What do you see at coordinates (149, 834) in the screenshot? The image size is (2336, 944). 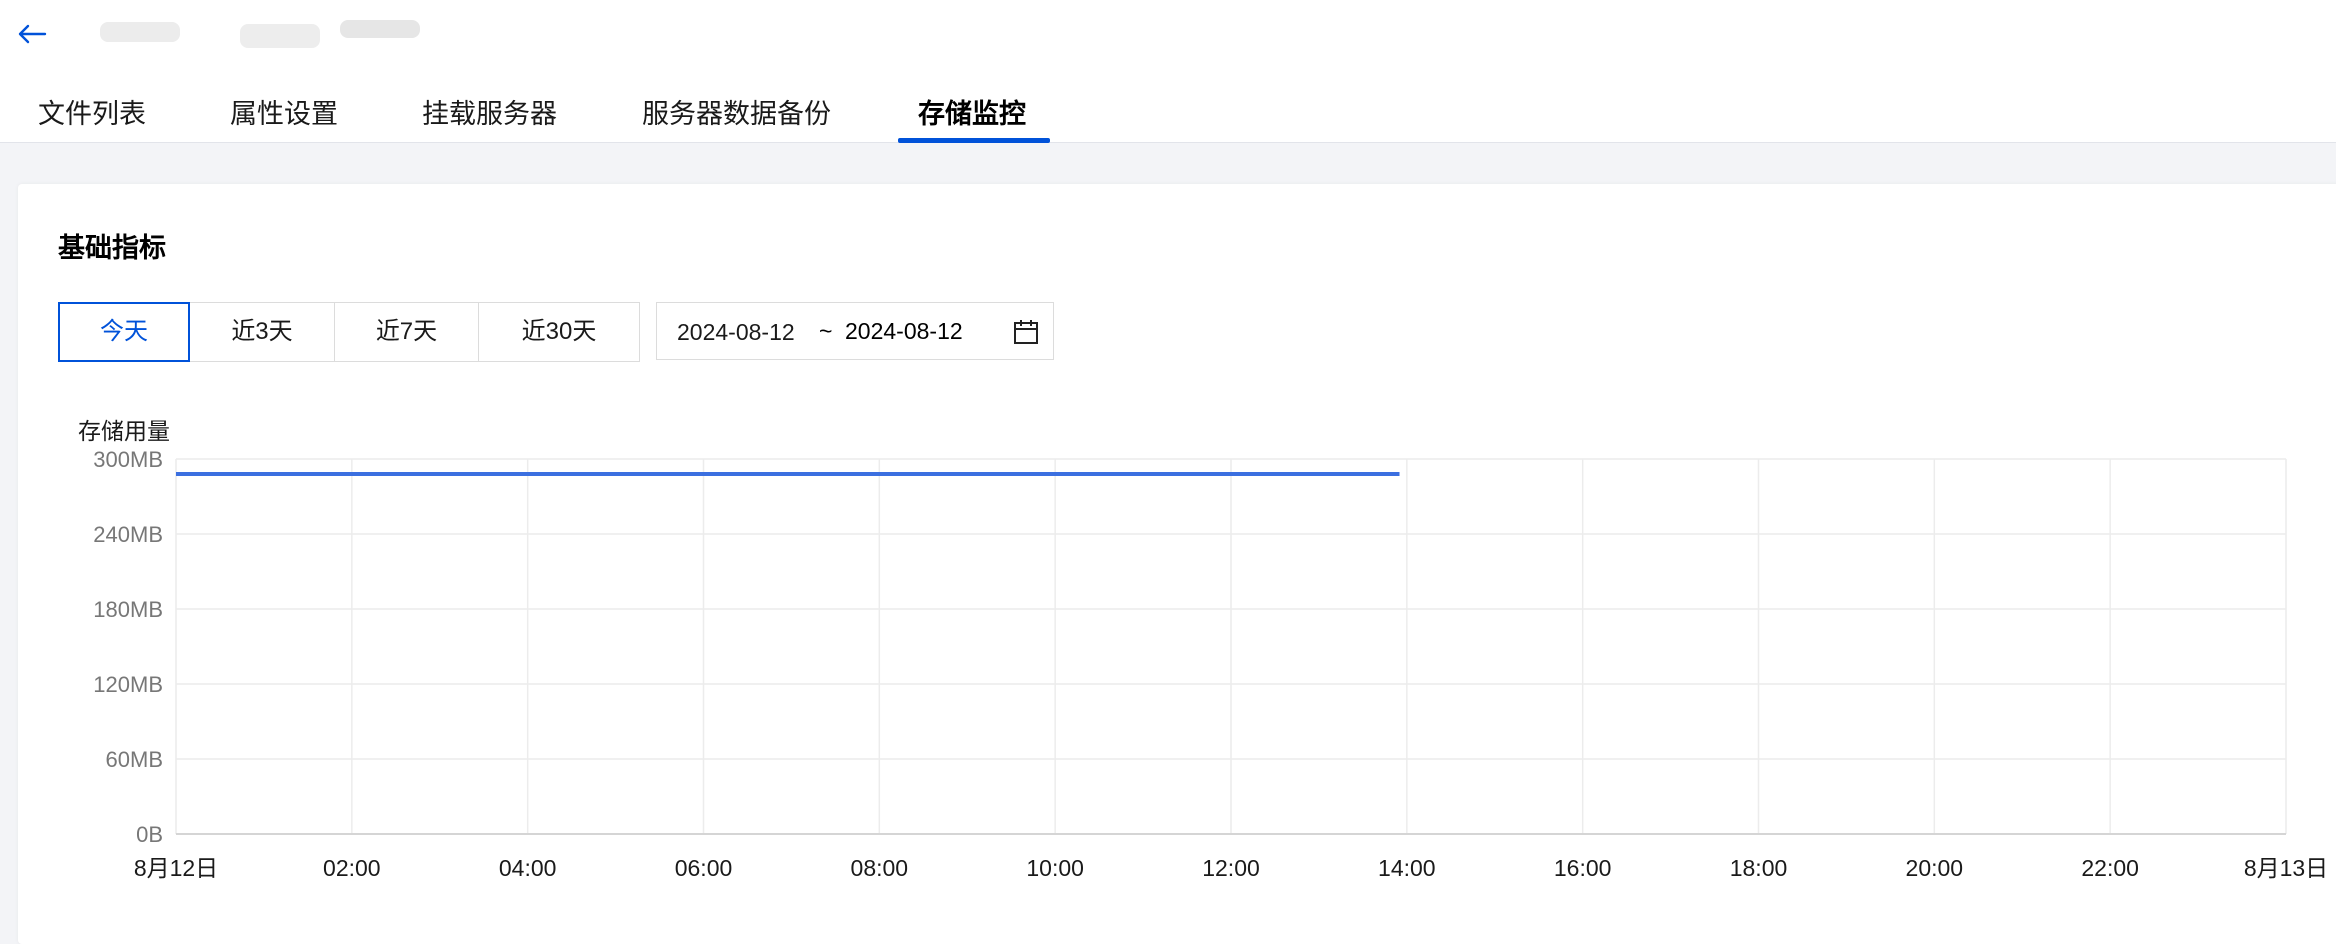 I see `y-tick-label: 0B` at bounding box center [149, 834].